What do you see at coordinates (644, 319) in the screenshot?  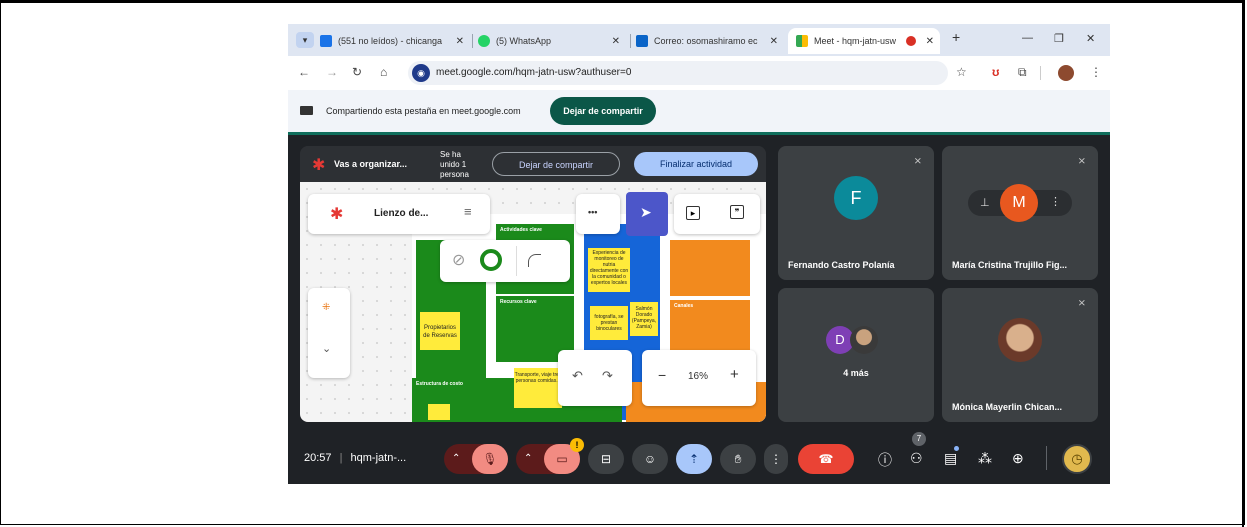 I see `sticky-note: Salmón Dorado (Pampeya, Zamia)` at bounding box center [644, 319].